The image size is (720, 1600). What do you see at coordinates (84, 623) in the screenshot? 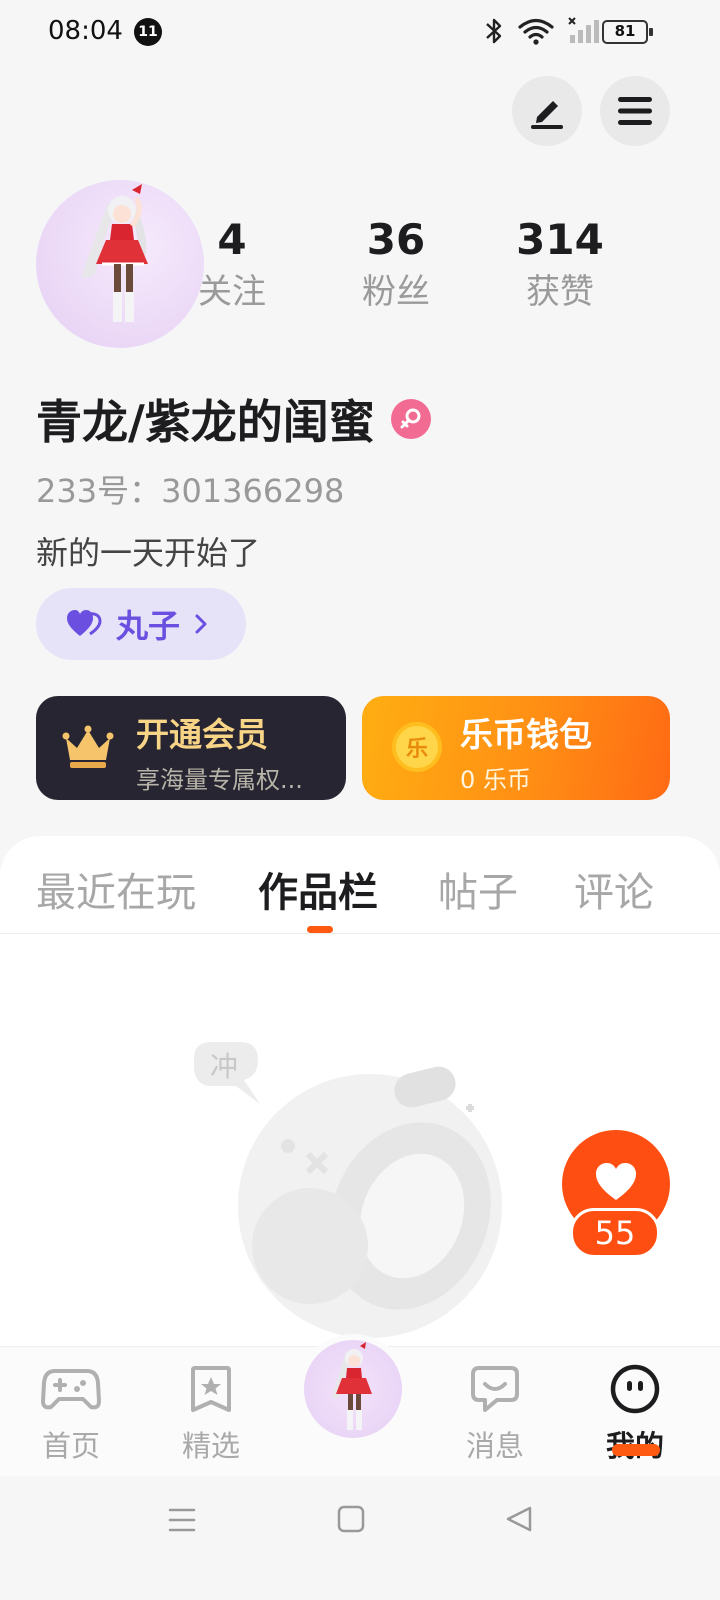
I see `double-heart-icon` at bounding box center [84, 623].